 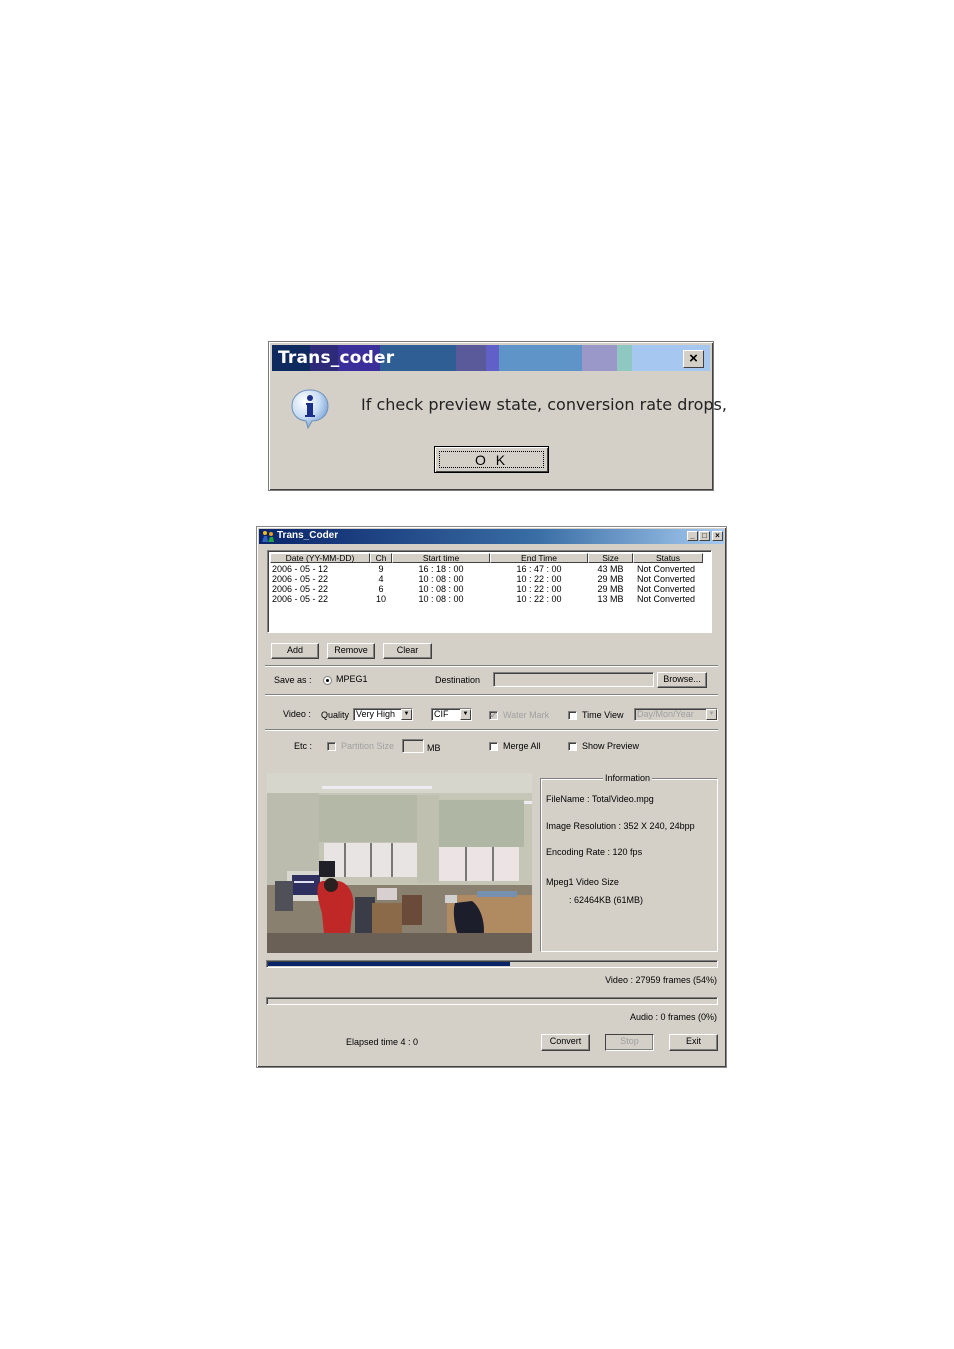 What do you see at coordinates (441, 558) in the screenshot?
I see `column-header-start-time: Start time` at bounding box center [441, 558].